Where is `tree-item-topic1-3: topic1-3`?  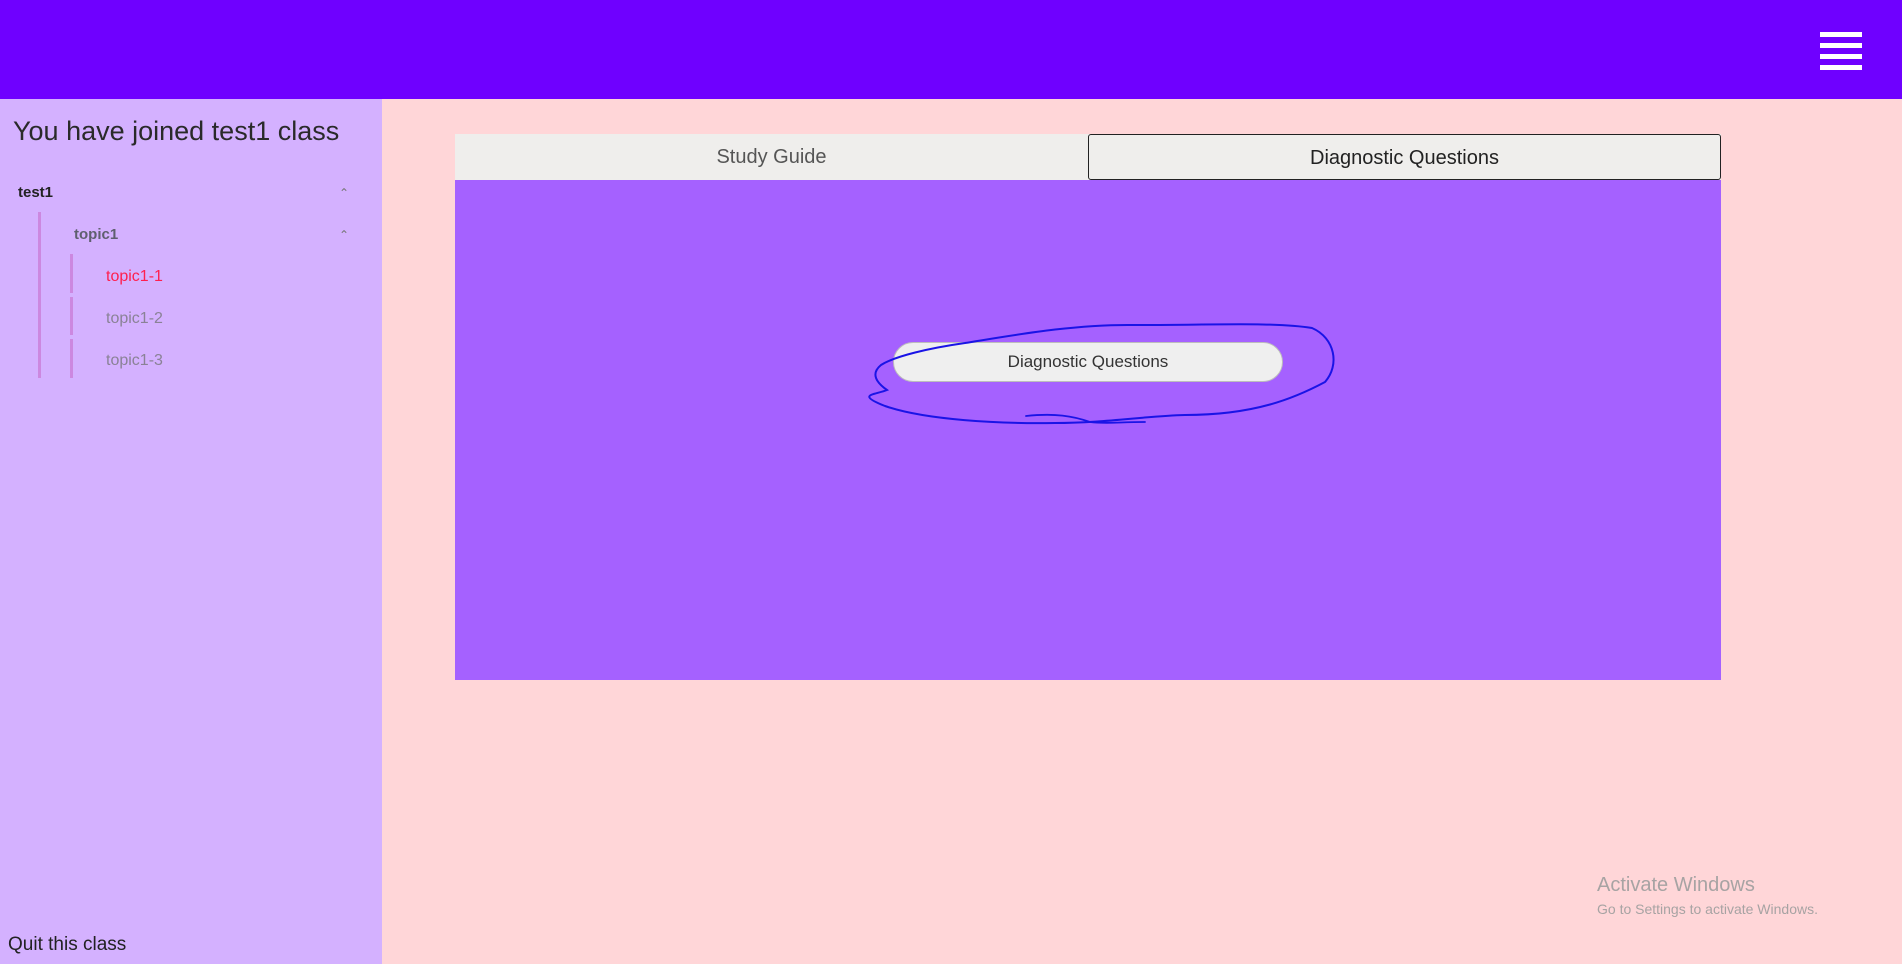 tree-item-topic1-3: topic1-3 is located at coordinates (134, 361).